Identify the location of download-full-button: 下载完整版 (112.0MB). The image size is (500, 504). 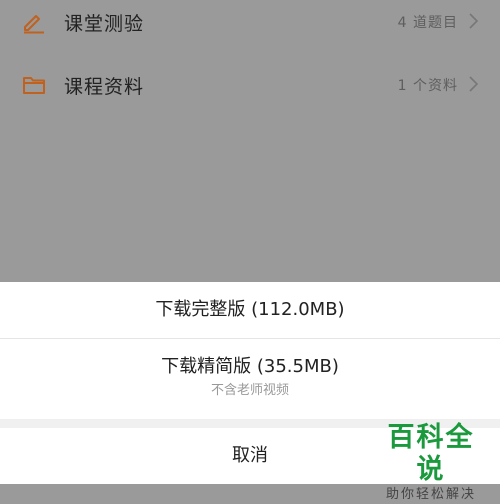
(250, 310).